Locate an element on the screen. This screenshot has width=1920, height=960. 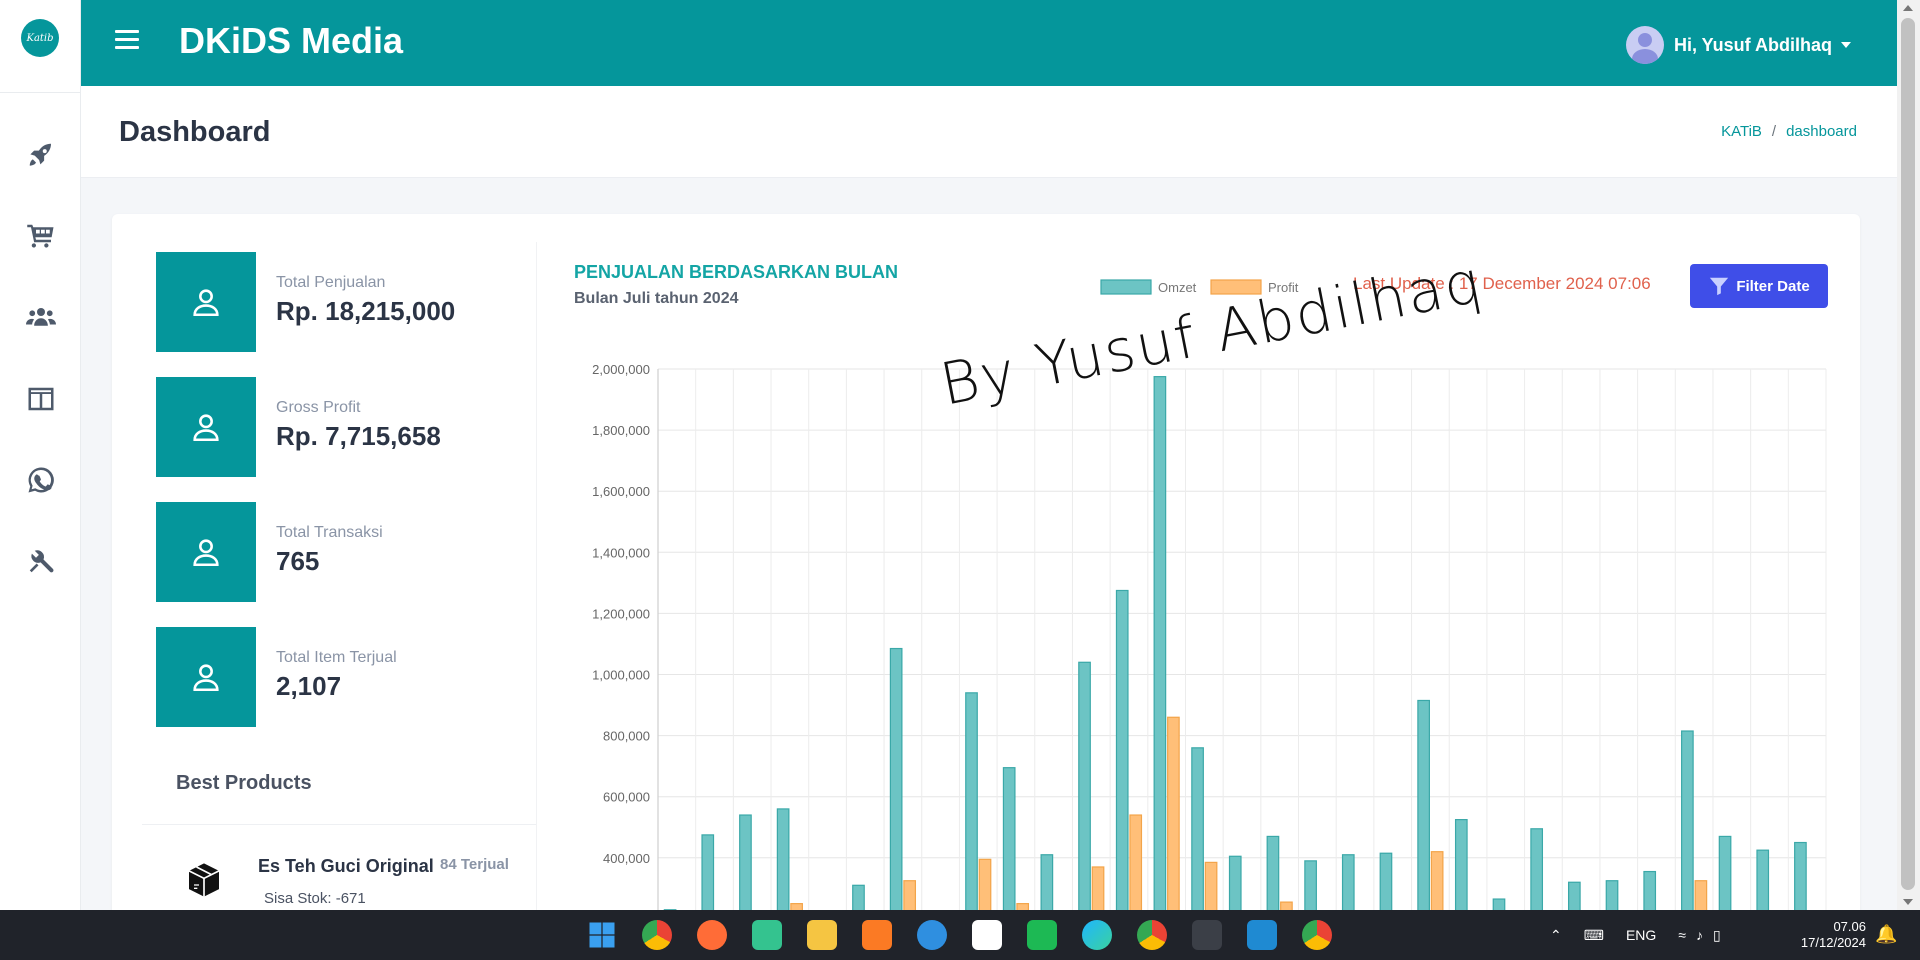
table-icon is located at coordinates (41, 399).